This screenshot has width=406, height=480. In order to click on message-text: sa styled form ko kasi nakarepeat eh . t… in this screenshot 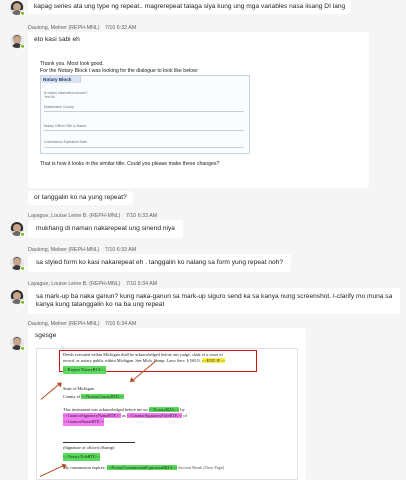, I will do `click(160, 262)`.